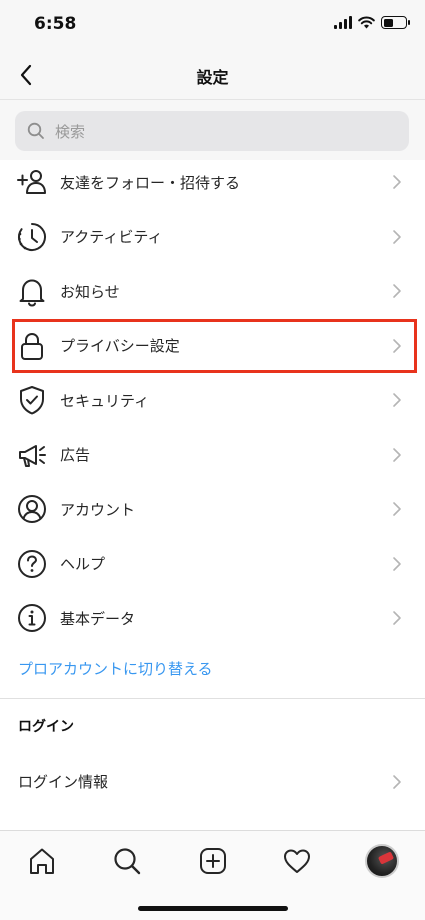 Image resolution: width=425 pixels, height=920 pixels. I want to click on search-placeholder: 検索, so click(70, 131).